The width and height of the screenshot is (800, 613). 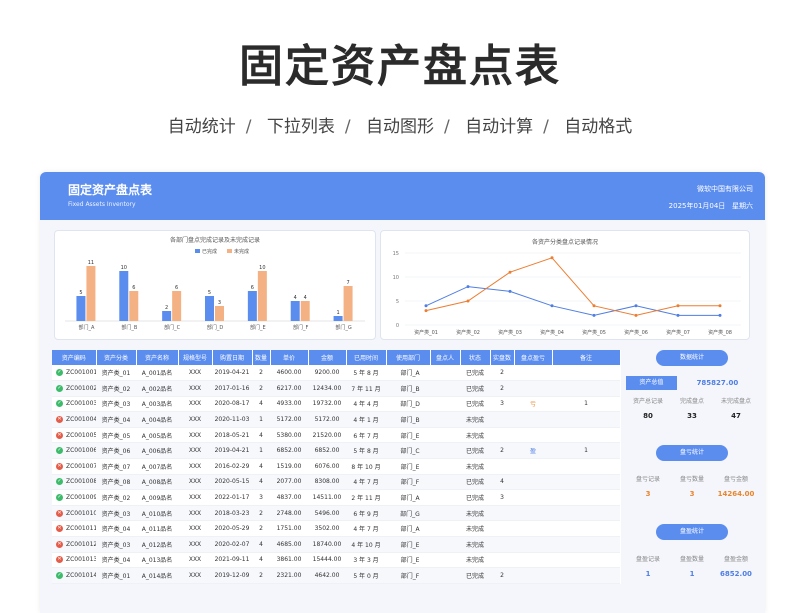 What do you see at coordinates (116, 497) in the screenshot?
I see `table-cell: 资产类_02` at bounding box center [116, 497].